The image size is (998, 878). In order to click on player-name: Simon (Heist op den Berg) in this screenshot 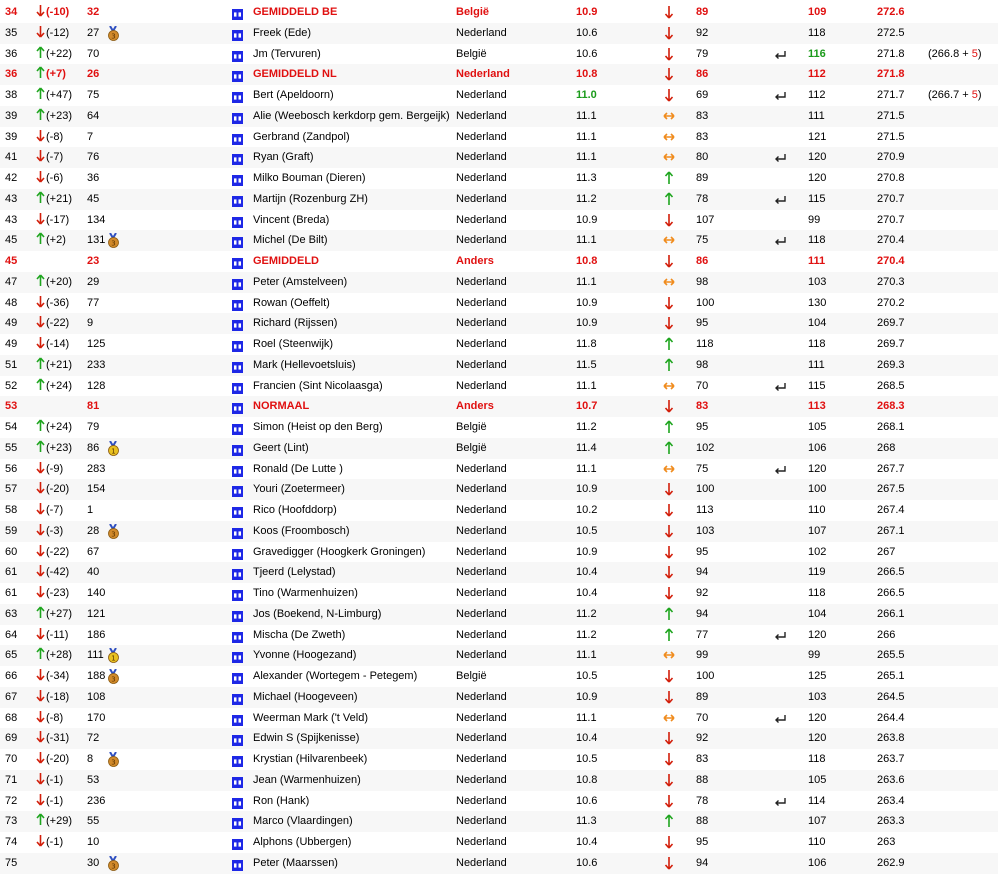, I will do `click(318, 427)`.